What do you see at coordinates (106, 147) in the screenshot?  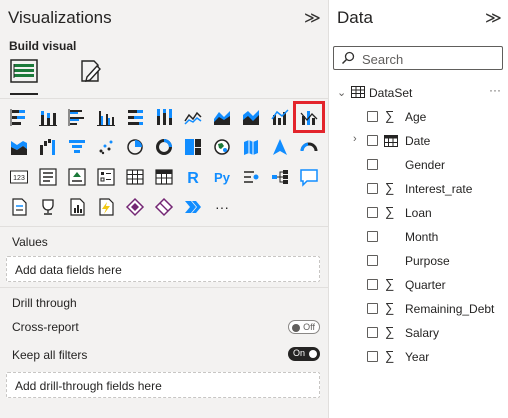 I see `scatter-chart-icon` at bounding box center [106, 147].